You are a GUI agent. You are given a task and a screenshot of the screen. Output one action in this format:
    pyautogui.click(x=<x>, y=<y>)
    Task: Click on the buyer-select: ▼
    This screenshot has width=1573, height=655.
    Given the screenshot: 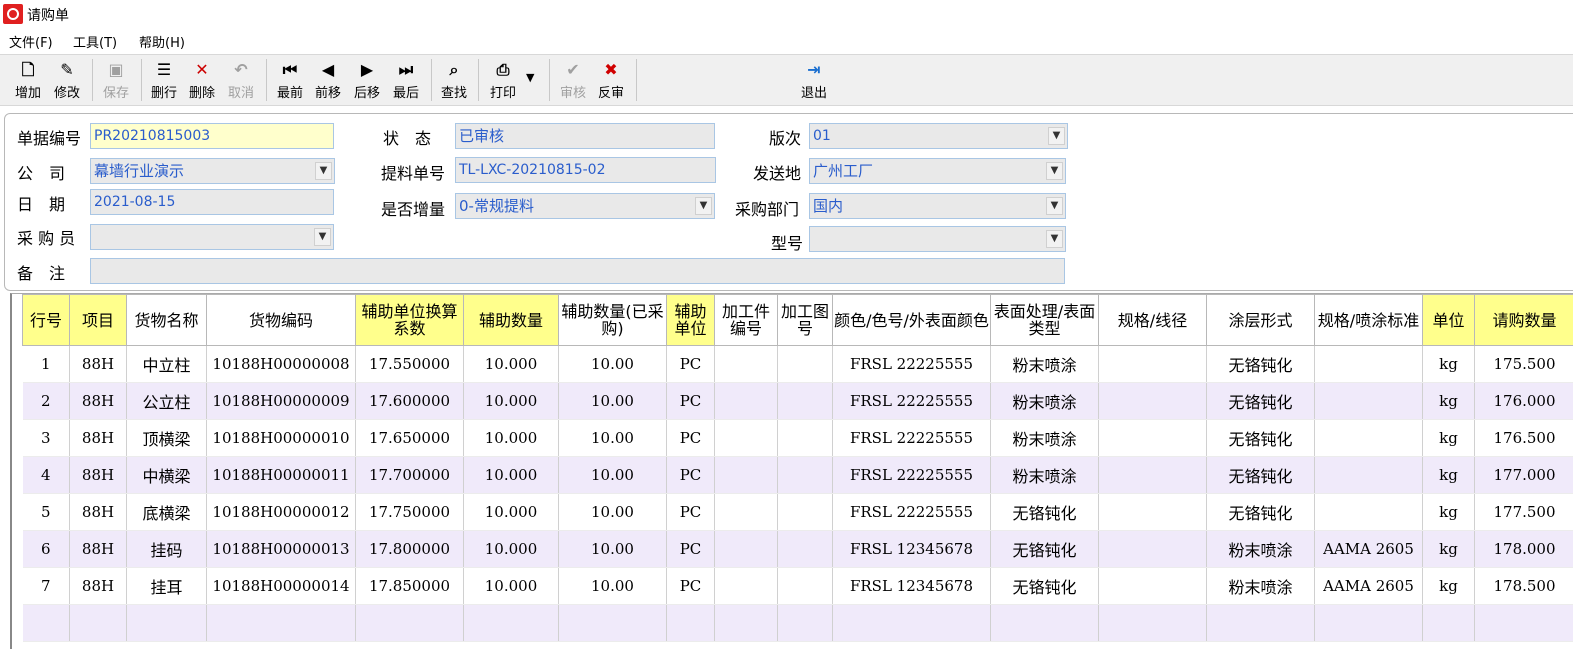 What is the action you would take?
    pyautogui.click(x=212, y=237)
    